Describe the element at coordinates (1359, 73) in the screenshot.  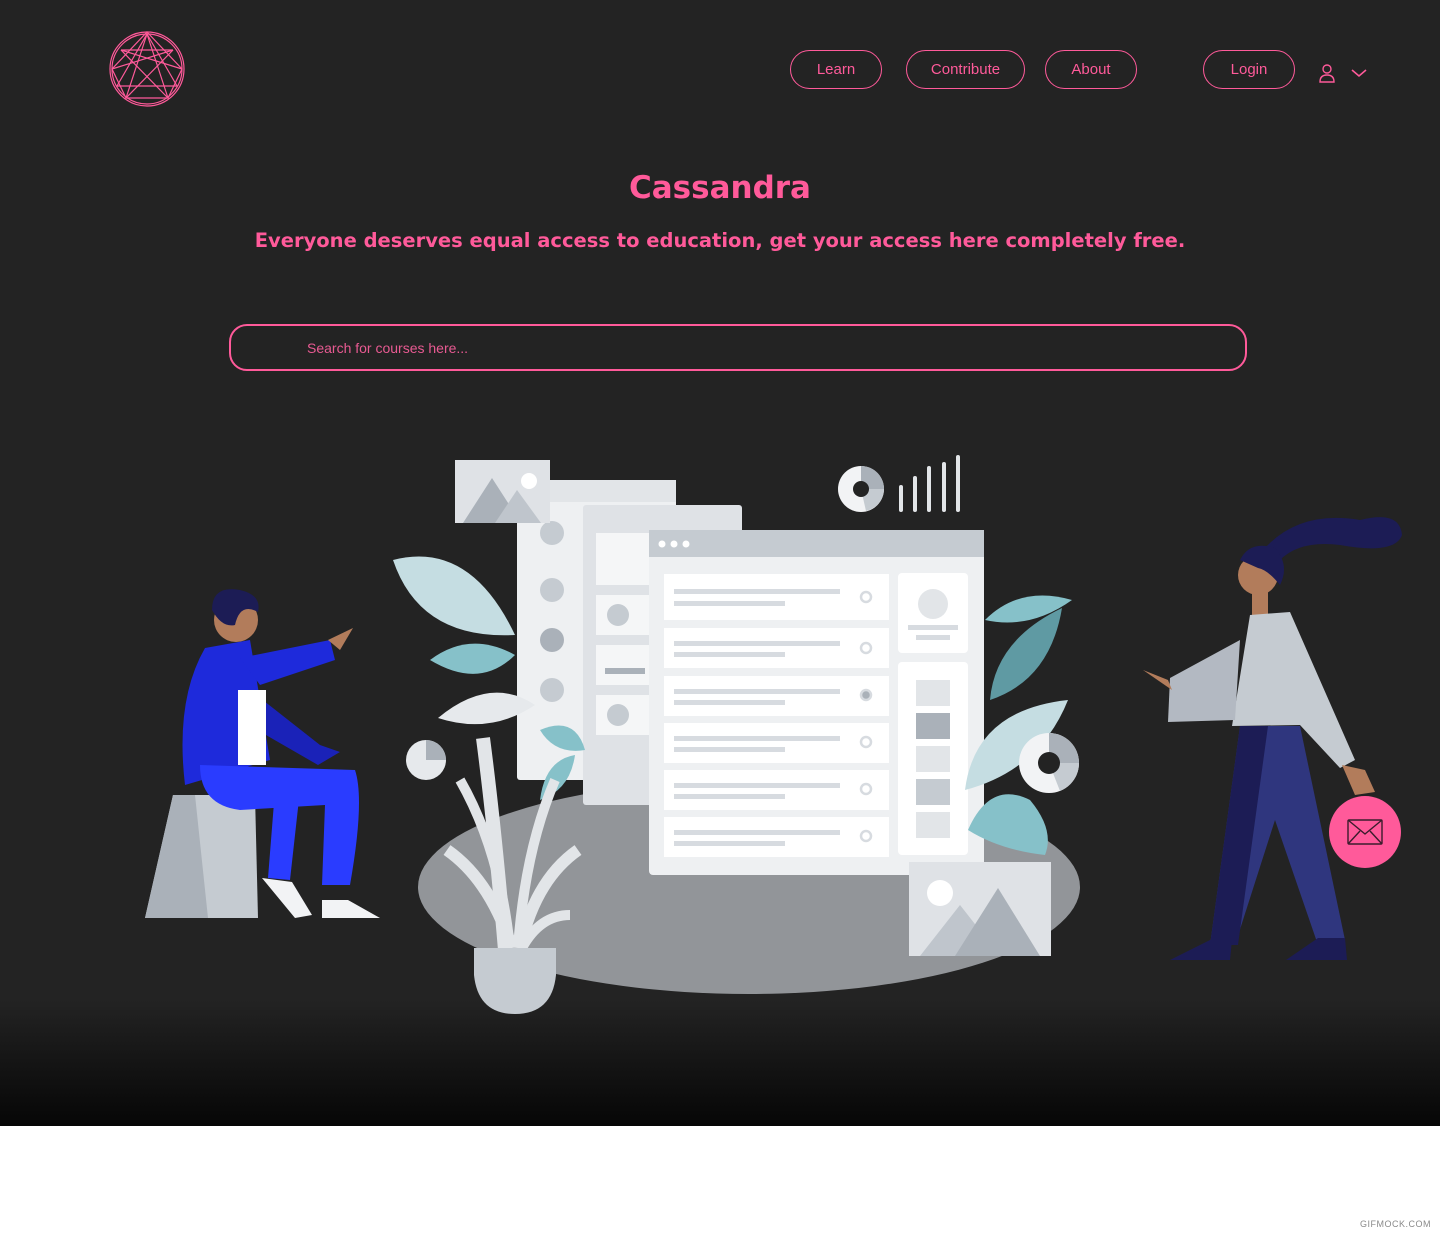
I see `chevron-down-icon` at that location.